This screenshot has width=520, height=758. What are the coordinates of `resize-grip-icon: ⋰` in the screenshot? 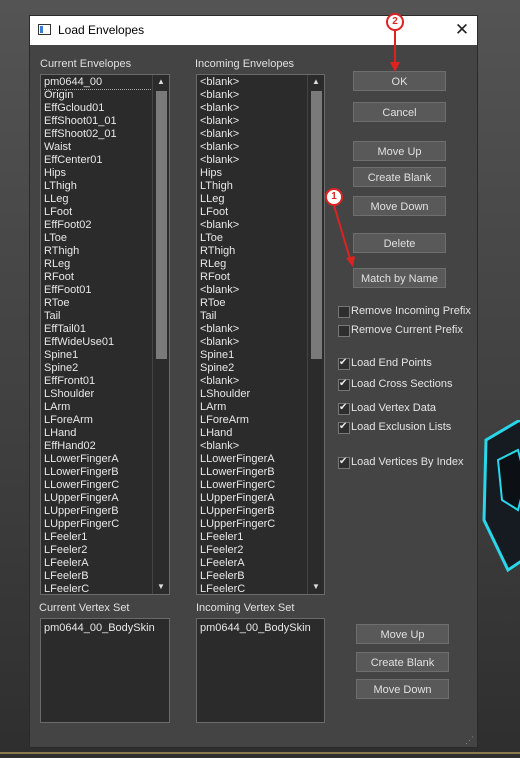 It's located at (470, 740).